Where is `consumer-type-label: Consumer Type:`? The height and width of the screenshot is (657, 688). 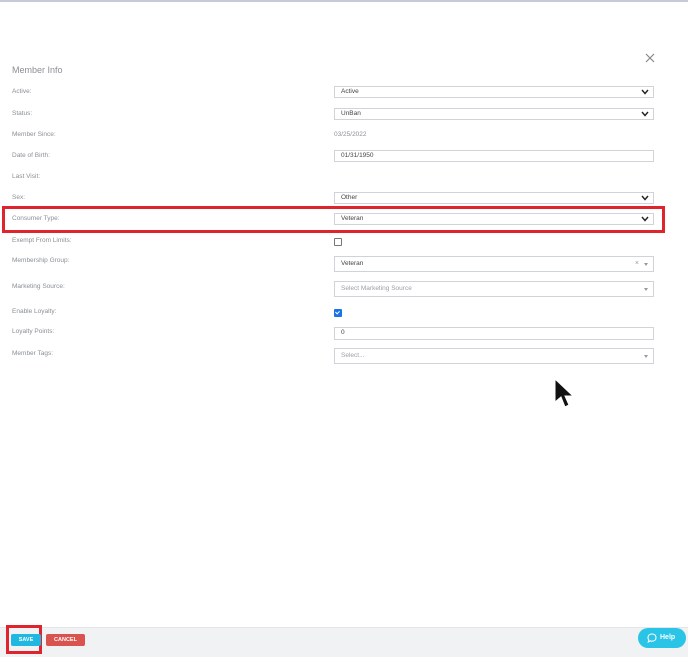
consumer-type-label: Consumer Type: is located at coordinates (36, 218).